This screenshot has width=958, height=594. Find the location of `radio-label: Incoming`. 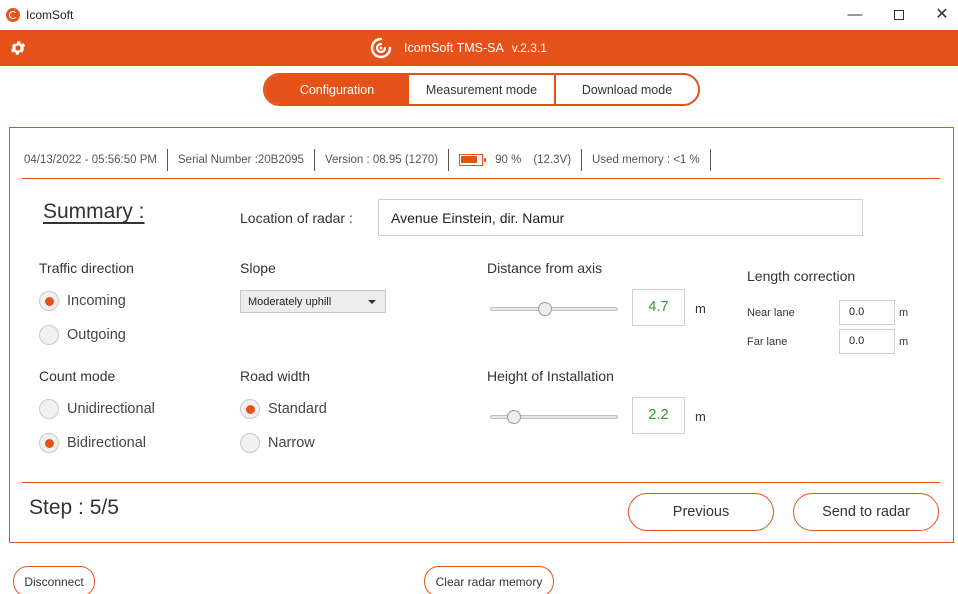

radio-label: Incoming is located at coordinates (96, 301).